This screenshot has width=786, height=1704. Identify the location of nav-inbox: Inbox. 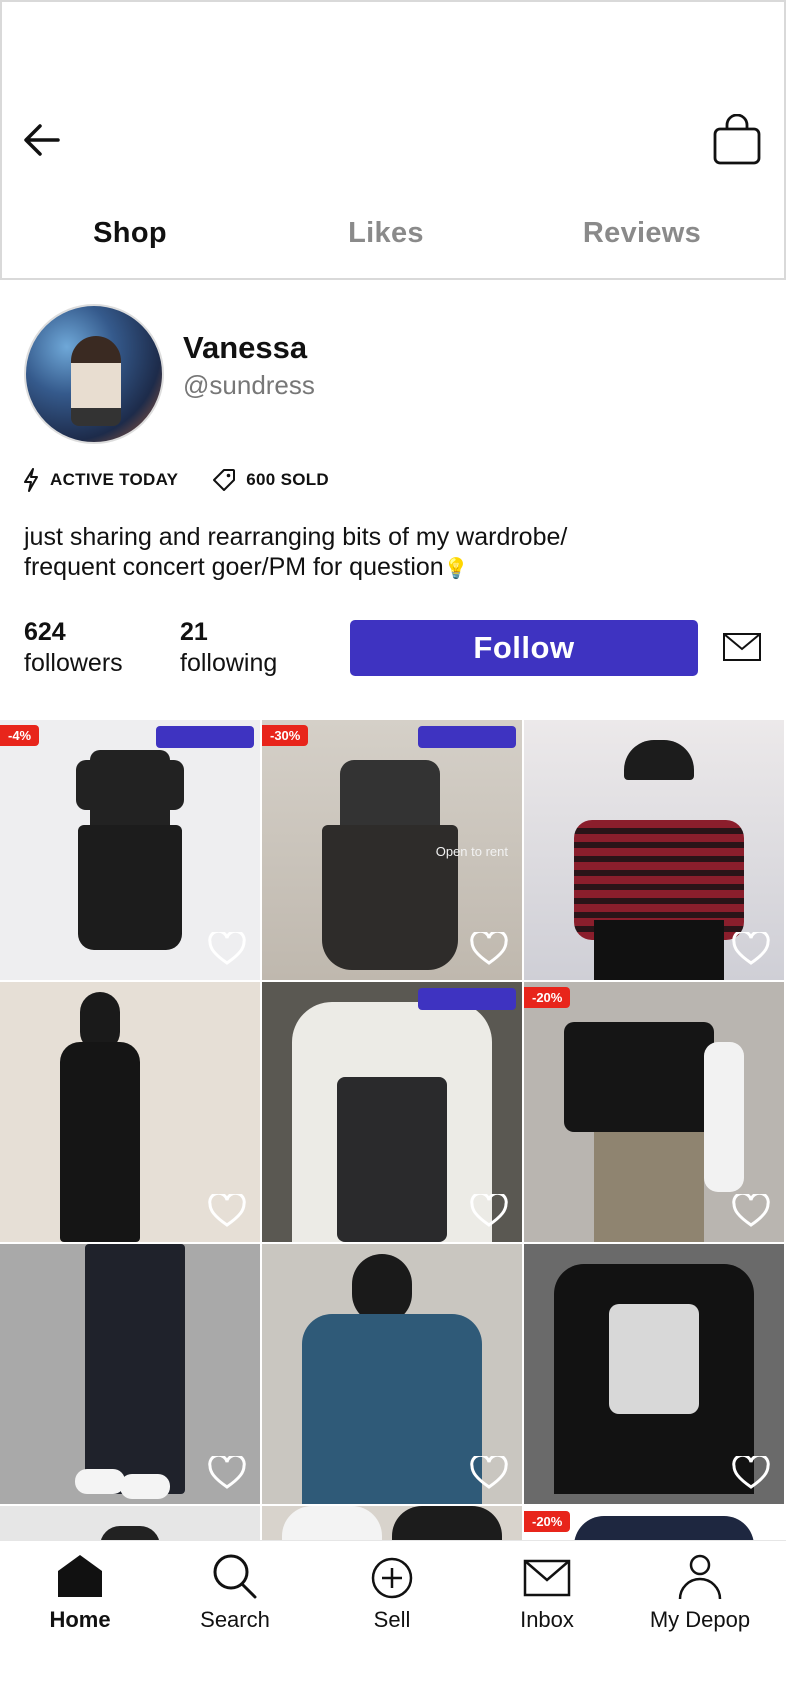
(547, 1587).